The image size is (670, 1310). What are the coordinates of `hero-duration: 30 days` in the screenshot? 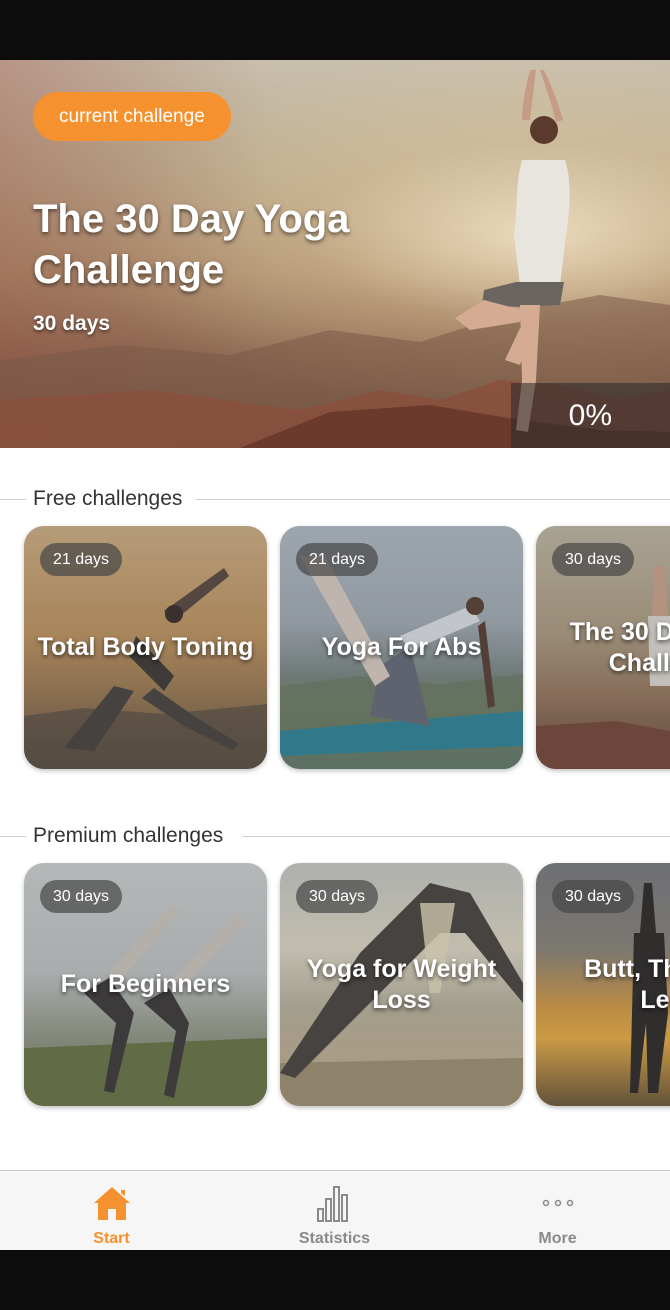 It's located at (72, 323).